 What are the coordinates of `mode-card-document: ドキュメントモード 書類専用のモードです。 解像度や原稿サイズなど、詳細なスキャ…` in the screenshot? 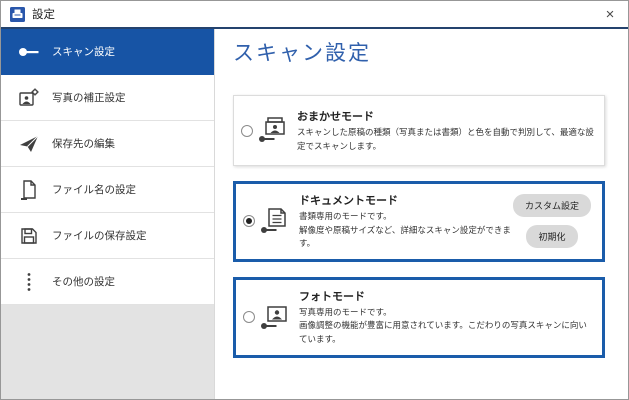 It's located at (419, 221).